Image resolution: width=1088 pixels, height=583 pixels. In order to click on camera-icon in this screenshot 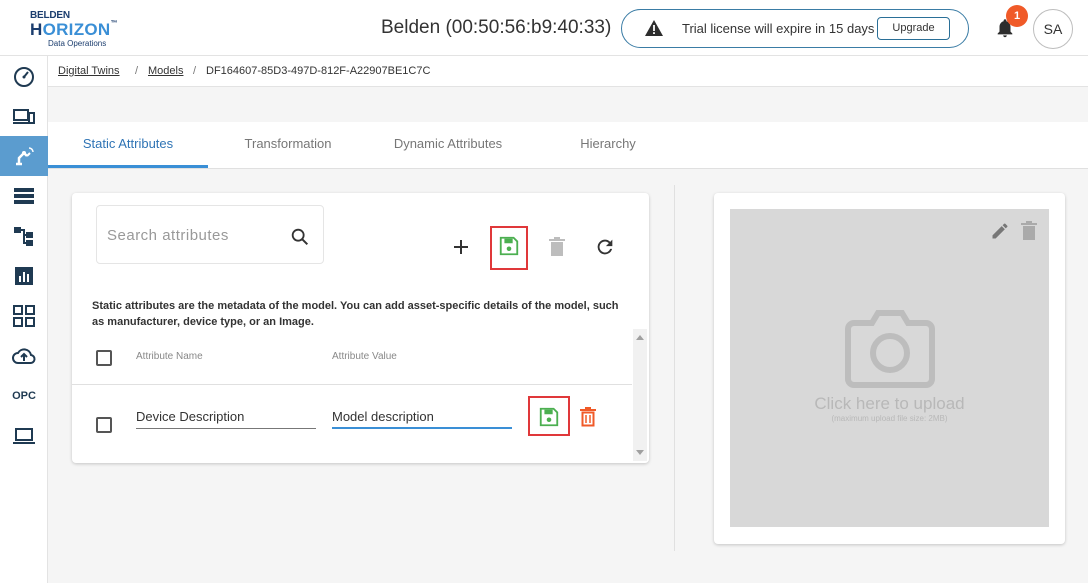, I will do `click(890, 349)`.